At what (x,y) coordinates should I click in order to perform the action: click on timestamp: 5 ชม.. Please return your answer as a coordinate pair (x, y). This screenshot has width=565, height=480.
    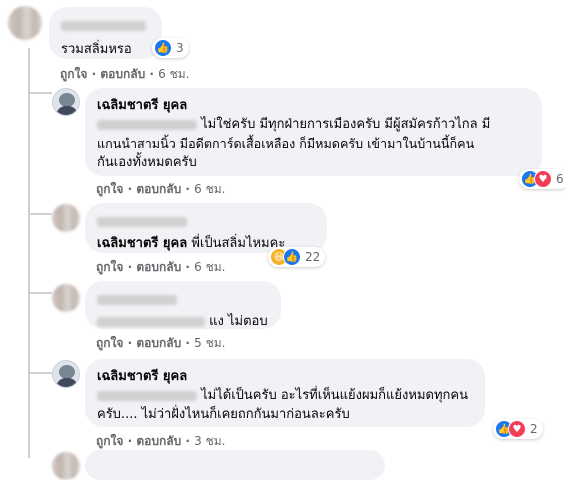
    Looking at the image, I should click on (209, 343).